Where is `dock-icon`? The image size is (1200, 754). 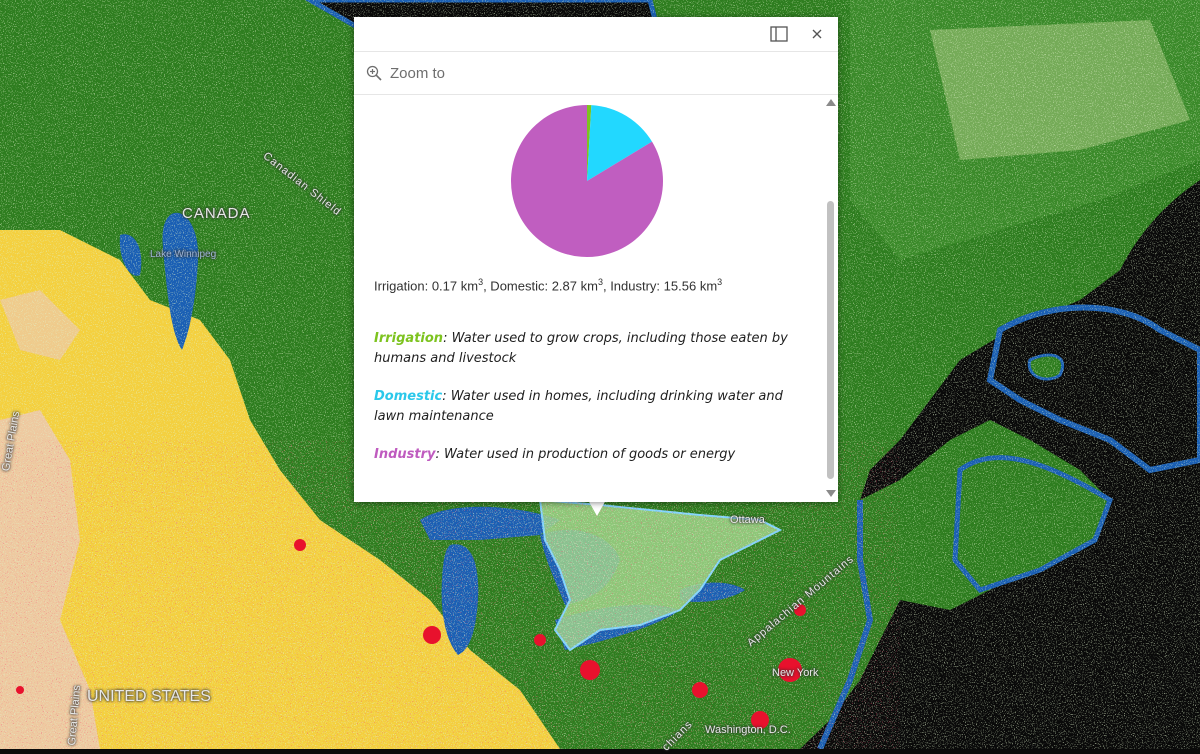 dock-icon is located at coordinates (779, 34).